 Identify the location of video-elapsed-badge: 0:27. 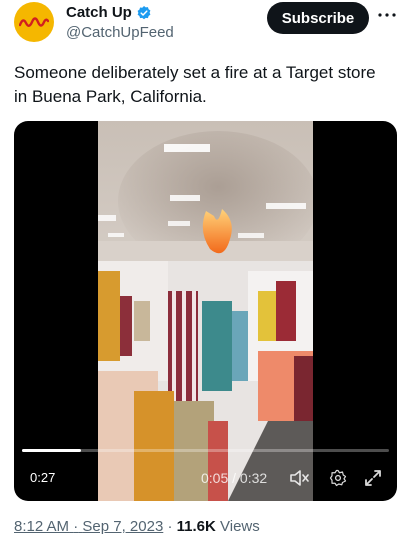
(43, 477).